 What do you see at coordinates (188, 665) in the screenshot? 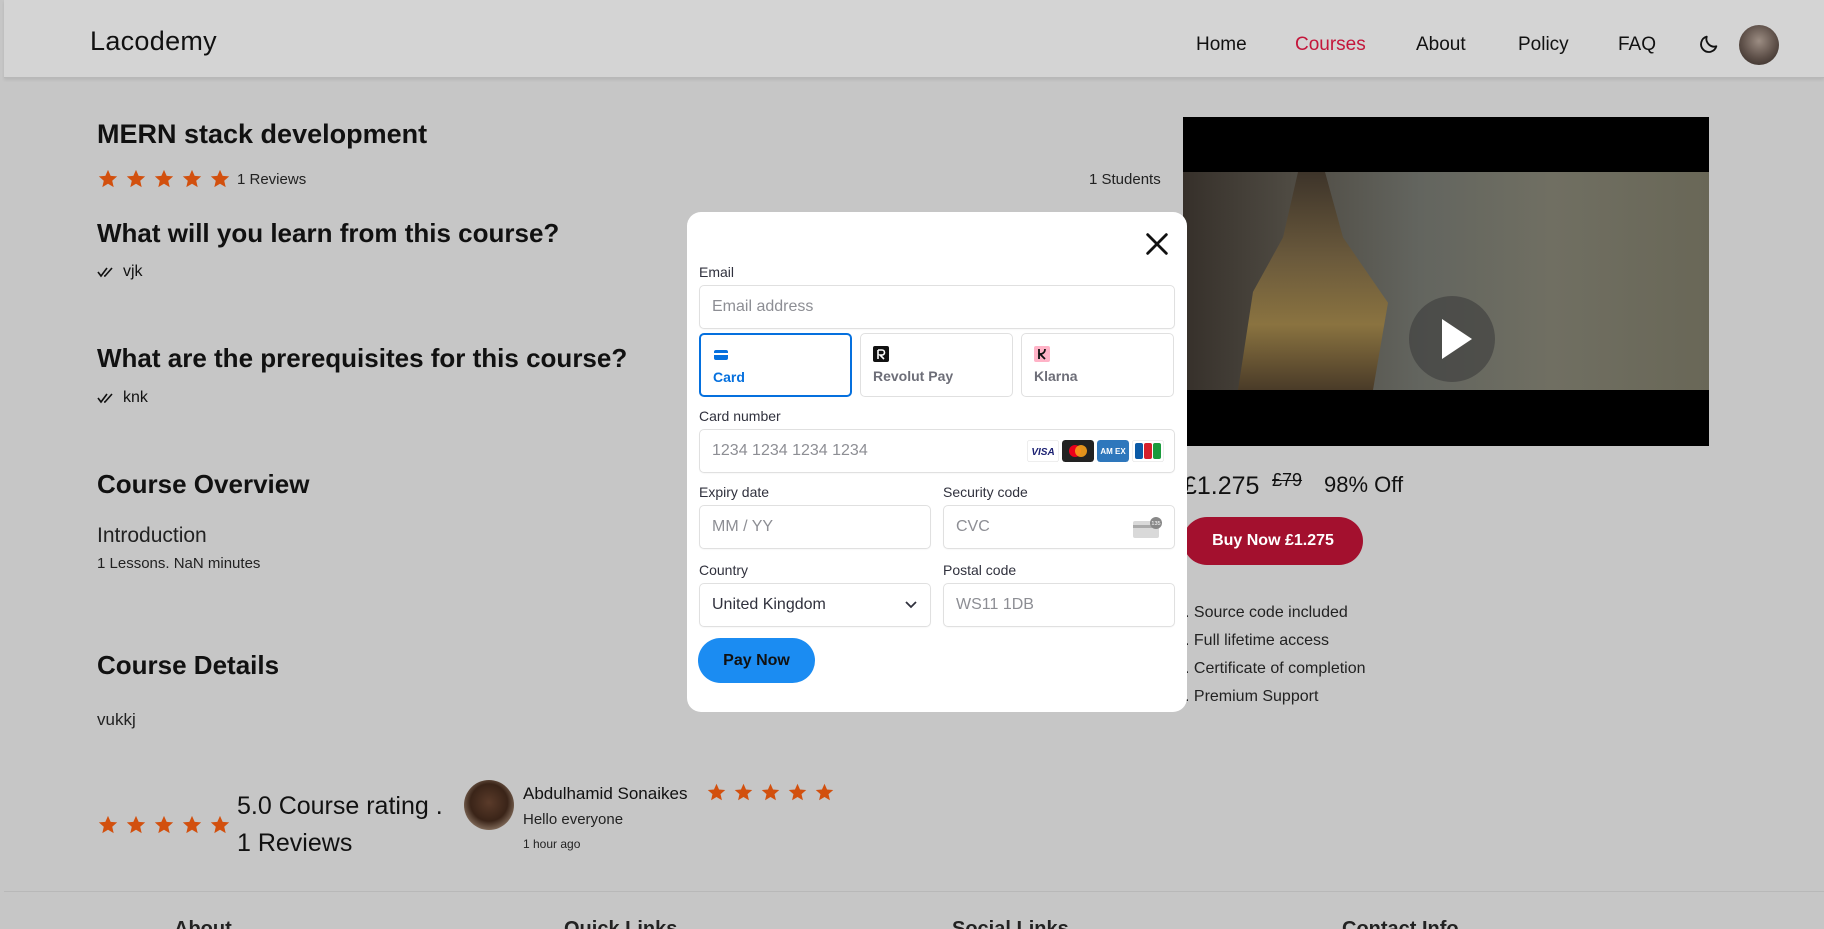
I see `details-heading: Course Details` at bounding box center [188, 665].